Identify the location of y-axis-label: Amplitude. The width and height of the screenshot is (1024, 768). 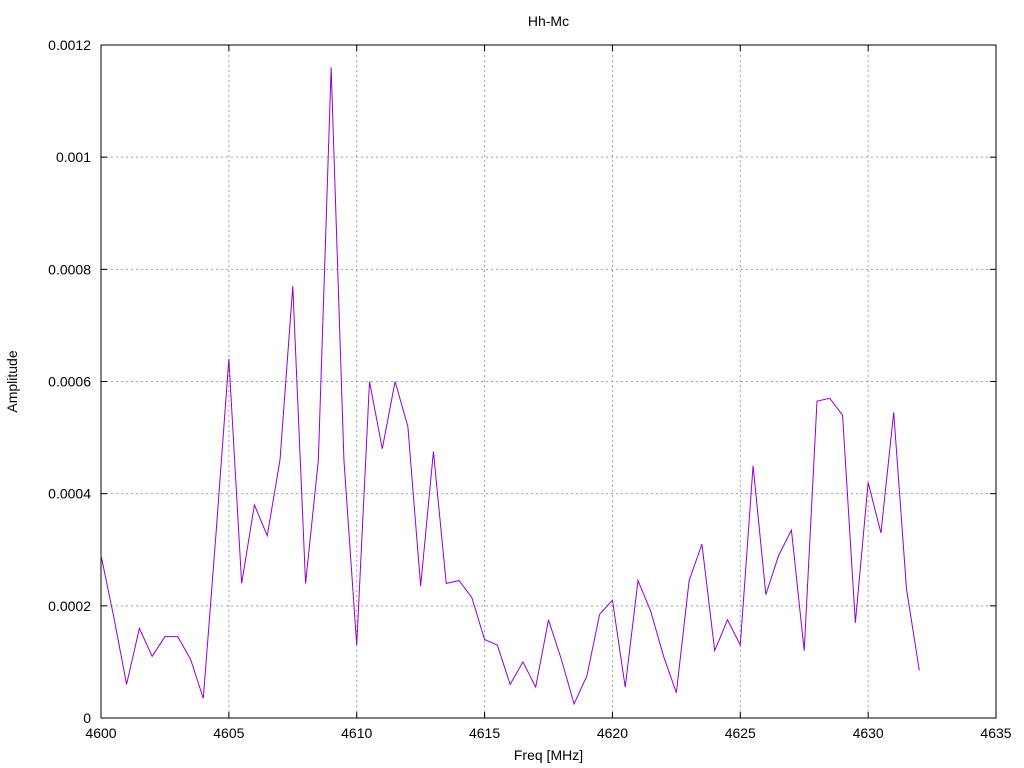
(12, 381).